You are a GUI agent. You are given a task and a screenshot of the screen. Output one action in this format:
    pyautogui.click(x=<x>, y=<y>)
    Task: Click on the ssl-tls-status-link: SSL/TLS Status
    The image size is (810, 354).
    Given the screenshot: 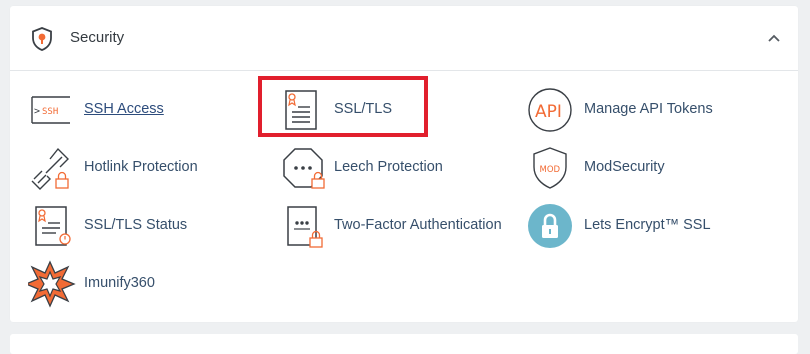 What is the action you would take?
    pyautogui.click(x=128, y=226)
    